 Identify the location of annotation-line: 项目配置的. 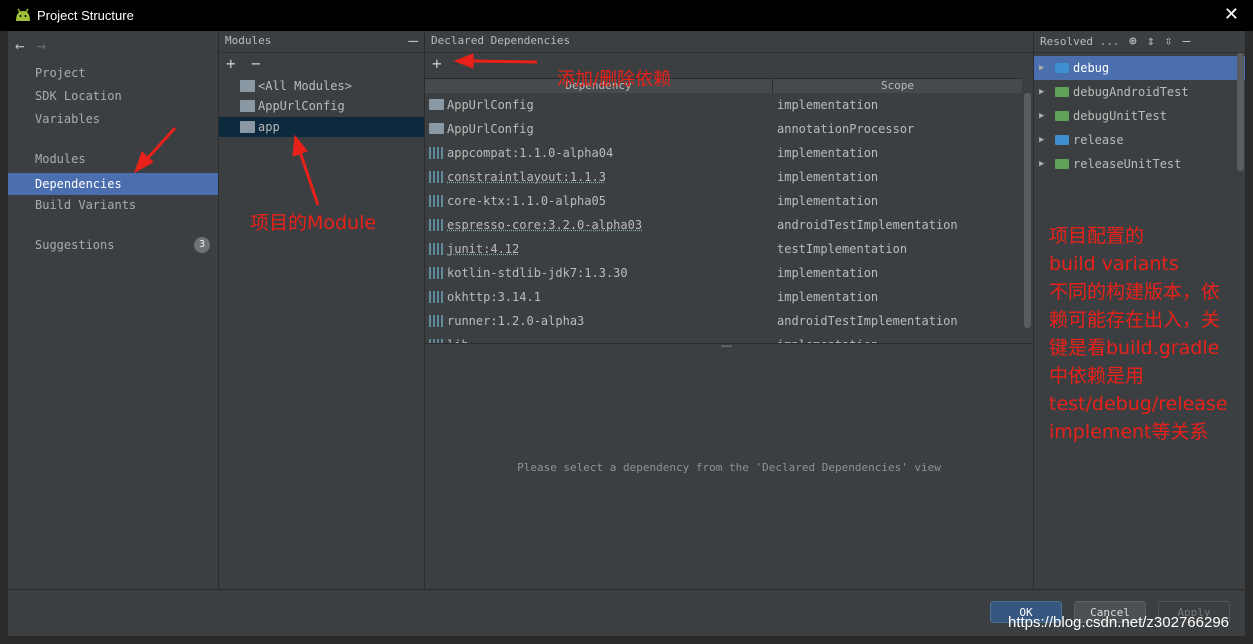
(1097, 236).